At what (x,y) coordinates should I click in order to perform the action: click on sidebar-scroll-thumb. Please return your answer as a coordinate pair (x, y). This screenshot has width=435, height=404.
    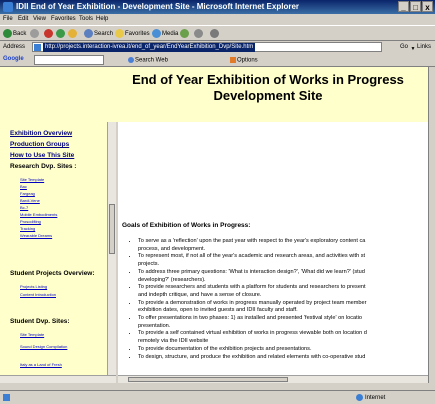
    Looking at the image, I should click on (112, 229).